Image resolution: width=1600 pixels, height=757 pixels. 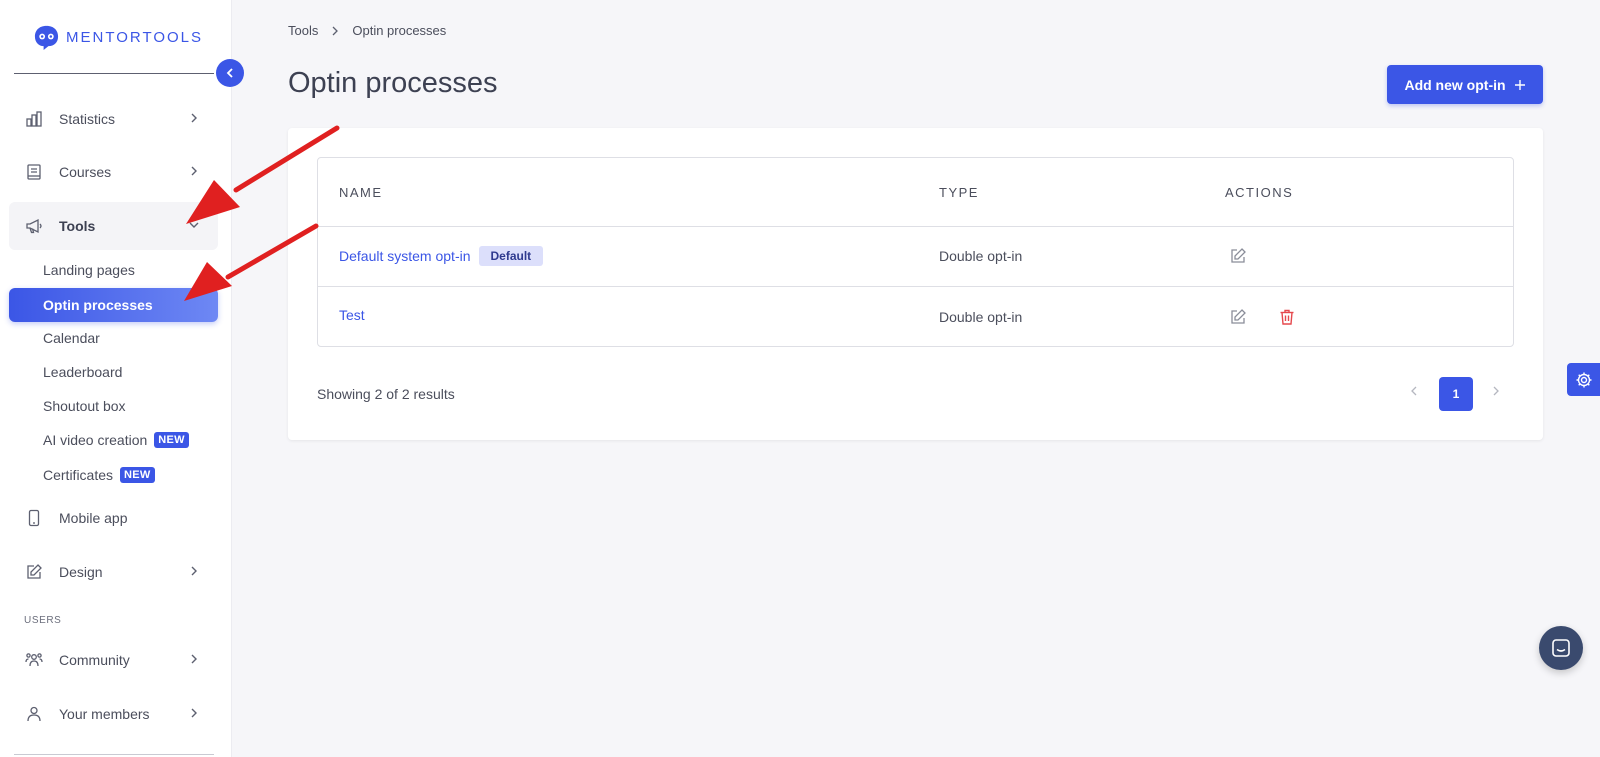 I want to click on chat-icon, so click(x=1561, y=648).